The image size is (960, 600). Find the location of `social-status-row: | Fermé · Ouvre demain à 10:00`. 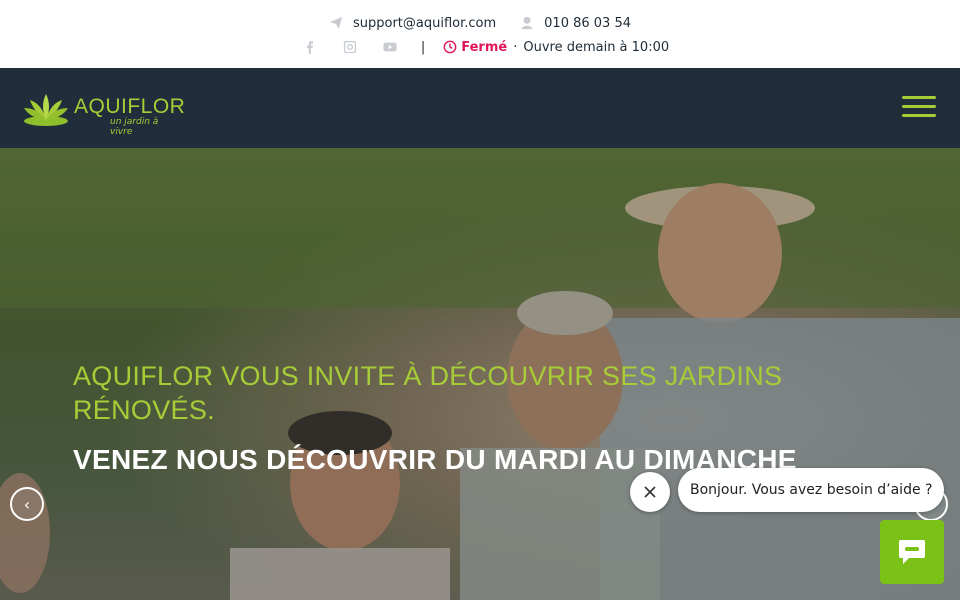

social-status-row: | Fermé · Ouvre demain à 10:00 is located at coordinates (480, 47).